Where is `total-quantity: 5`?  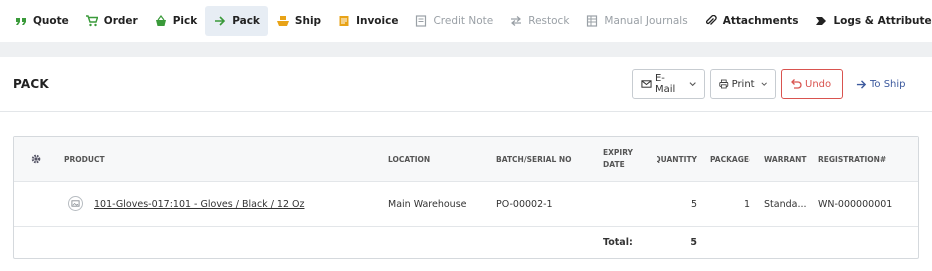
total-quantity: 5 is located at coordinates (693, 242).